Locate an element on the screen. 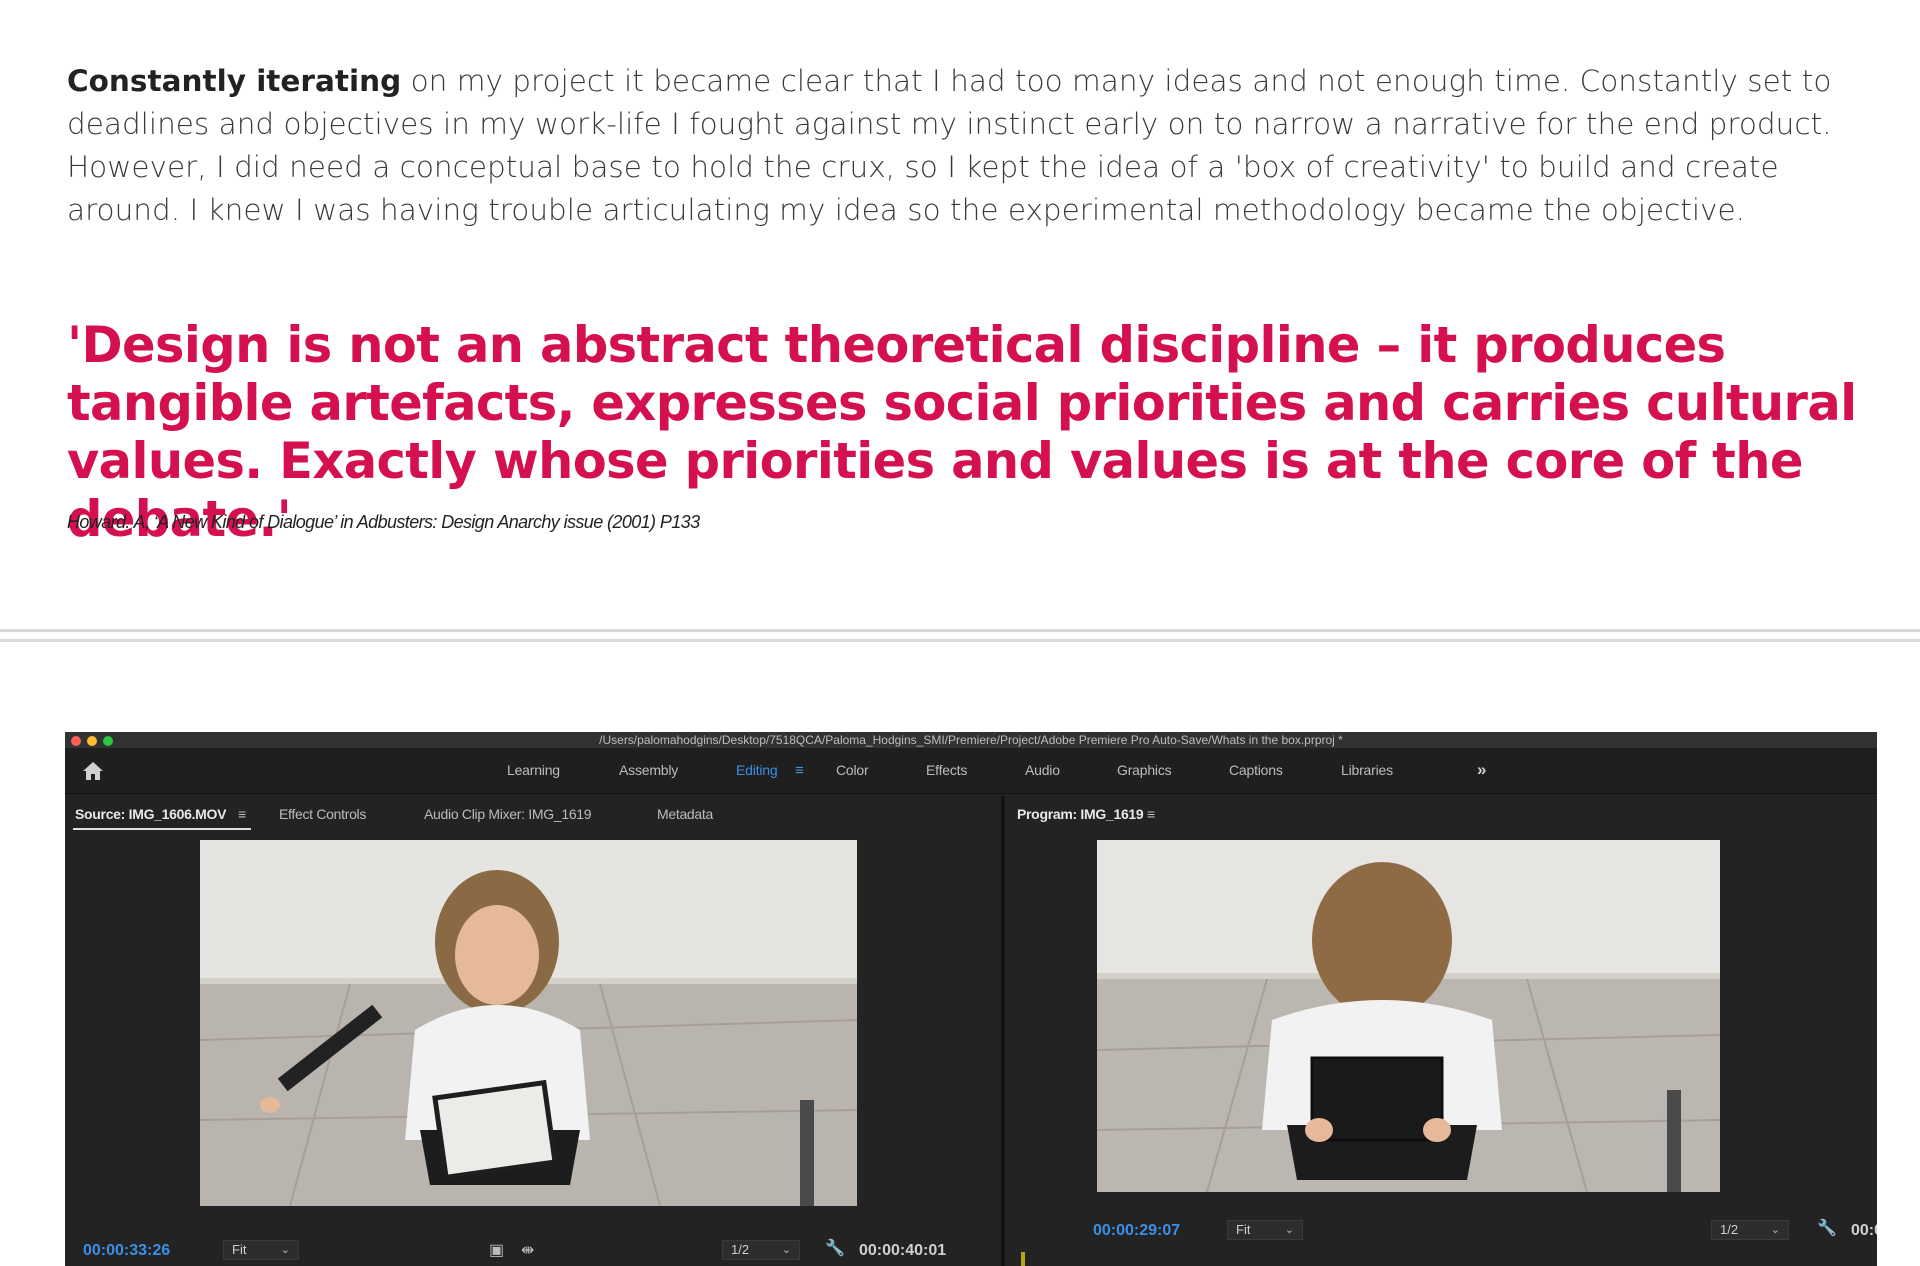 This screenshot has height=1266, width=1920. tab-program: Program: IMG_1619 is located at coordinates (1080, 814).